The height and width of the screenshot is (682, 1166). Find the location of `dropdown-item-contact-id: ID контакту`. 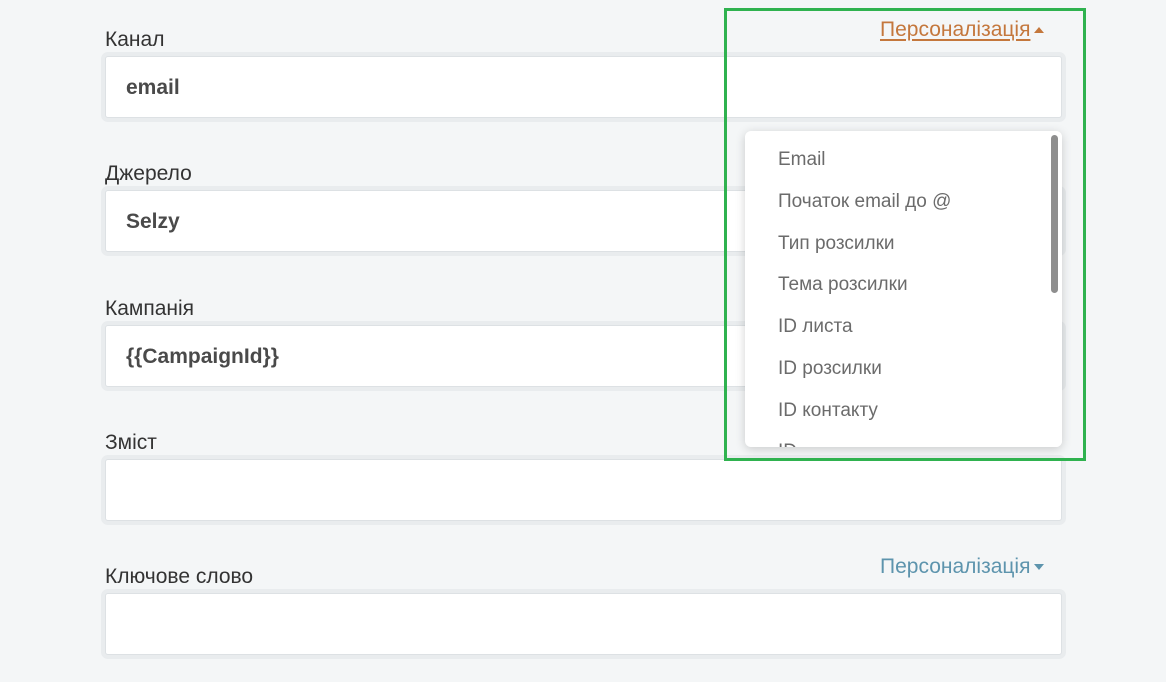

dropdown-item-contact-id: ID контакту is located at coordinates (828, 411).